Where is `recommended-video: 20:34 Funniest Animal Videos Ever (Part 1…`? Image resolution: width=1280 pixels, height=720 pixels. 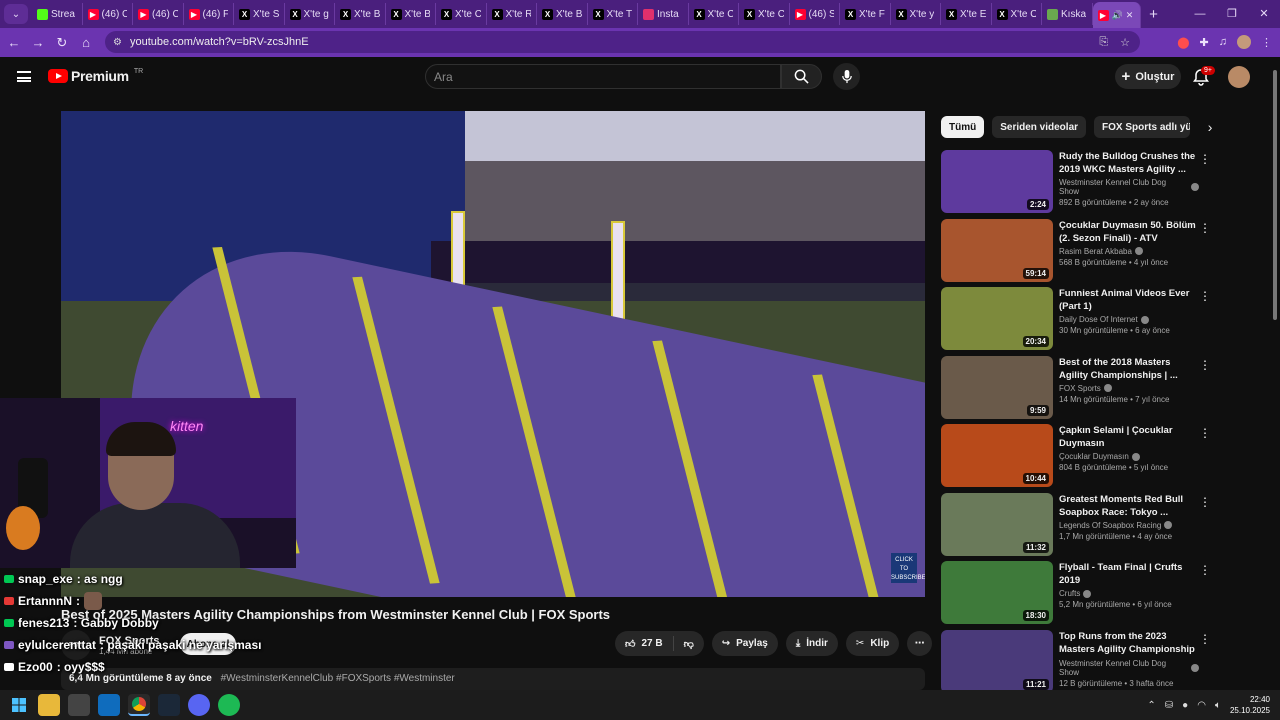
recommended-video: 20:34 Funniest Animal Videos Ever (Part 1… is located at coordinates (1106, 321).